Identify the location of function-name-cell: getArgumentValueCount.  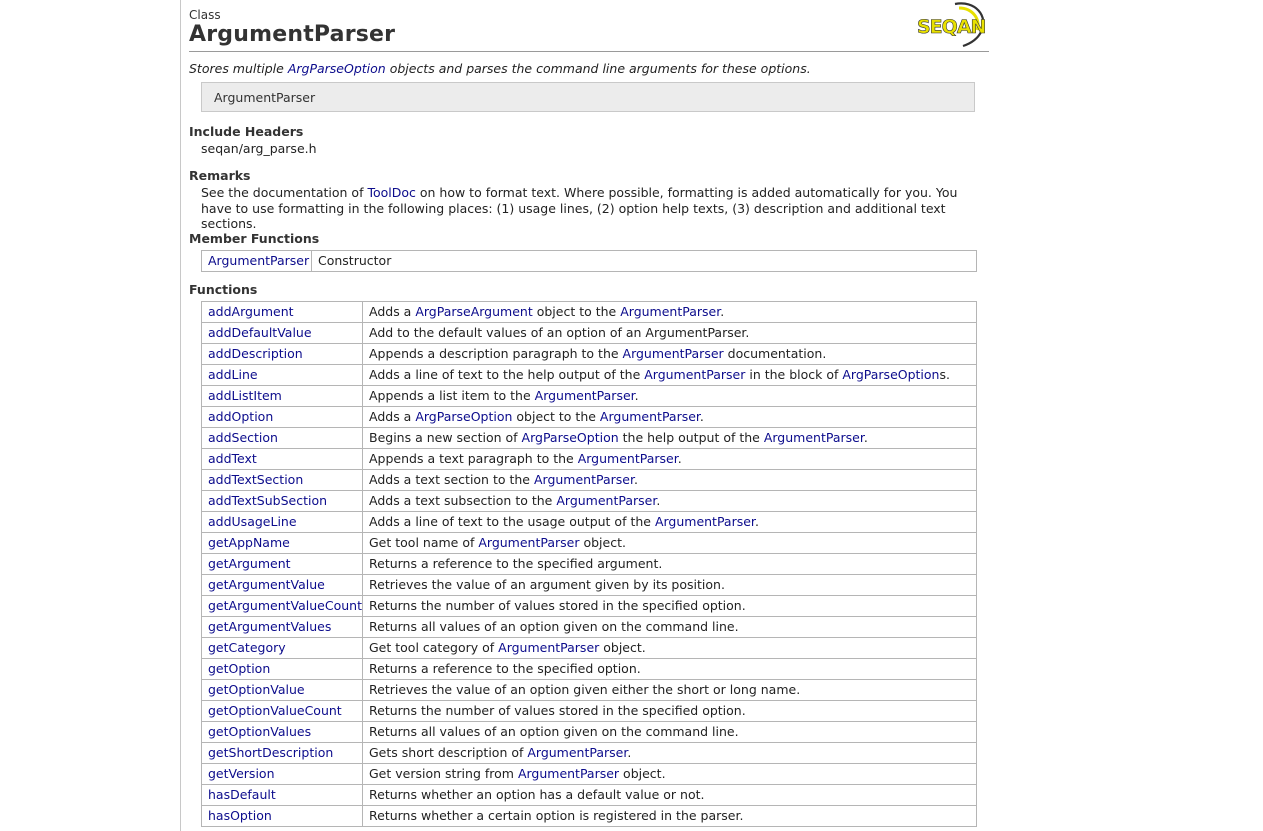
(282, 606).